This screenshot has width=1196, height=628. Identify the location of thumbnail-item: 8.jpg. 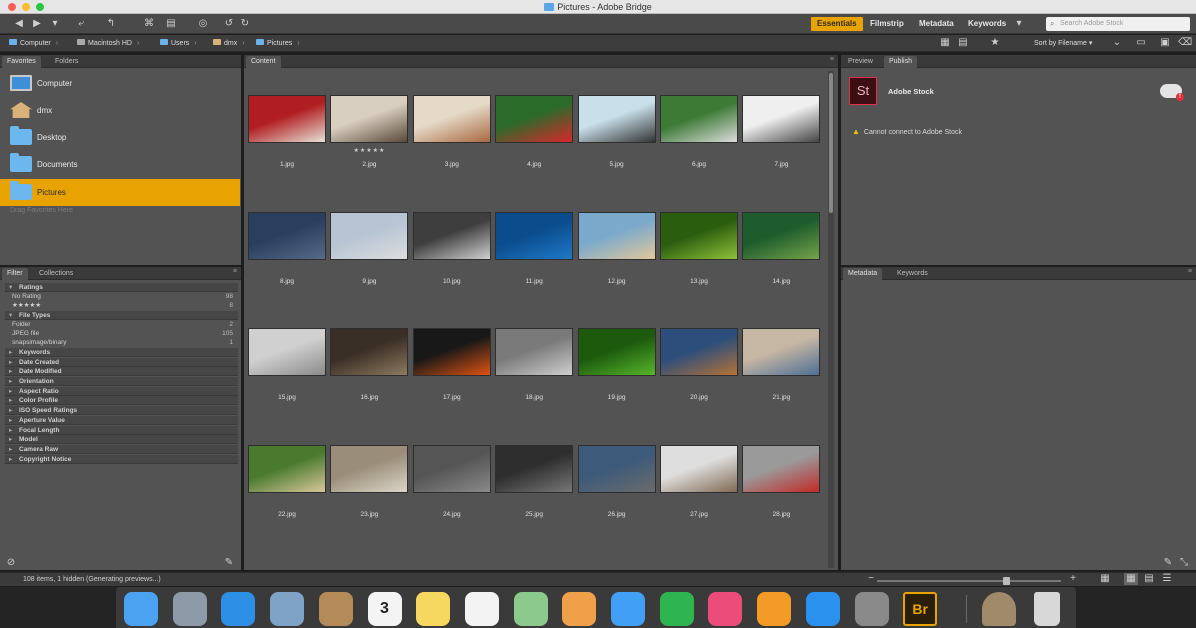
(287, 261).